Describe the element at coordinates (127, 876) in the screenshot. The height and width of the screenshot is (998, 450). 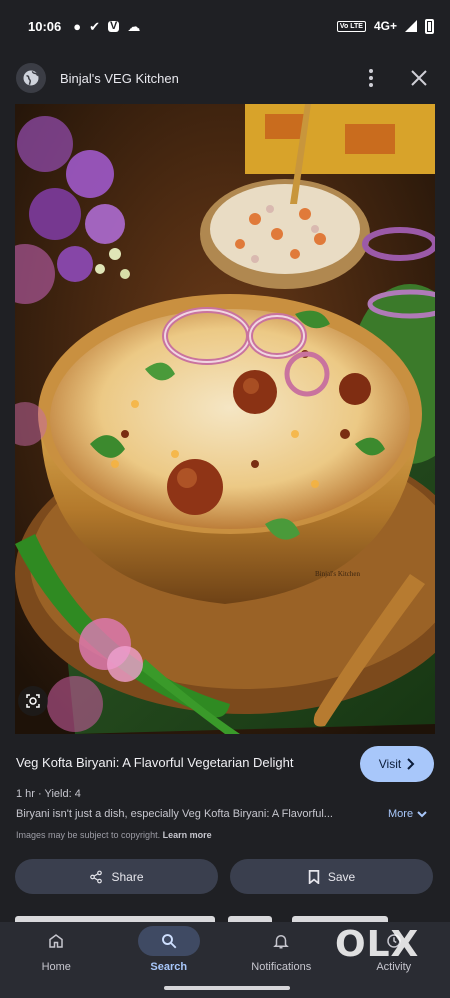
I see `share-label: Share` at that location.